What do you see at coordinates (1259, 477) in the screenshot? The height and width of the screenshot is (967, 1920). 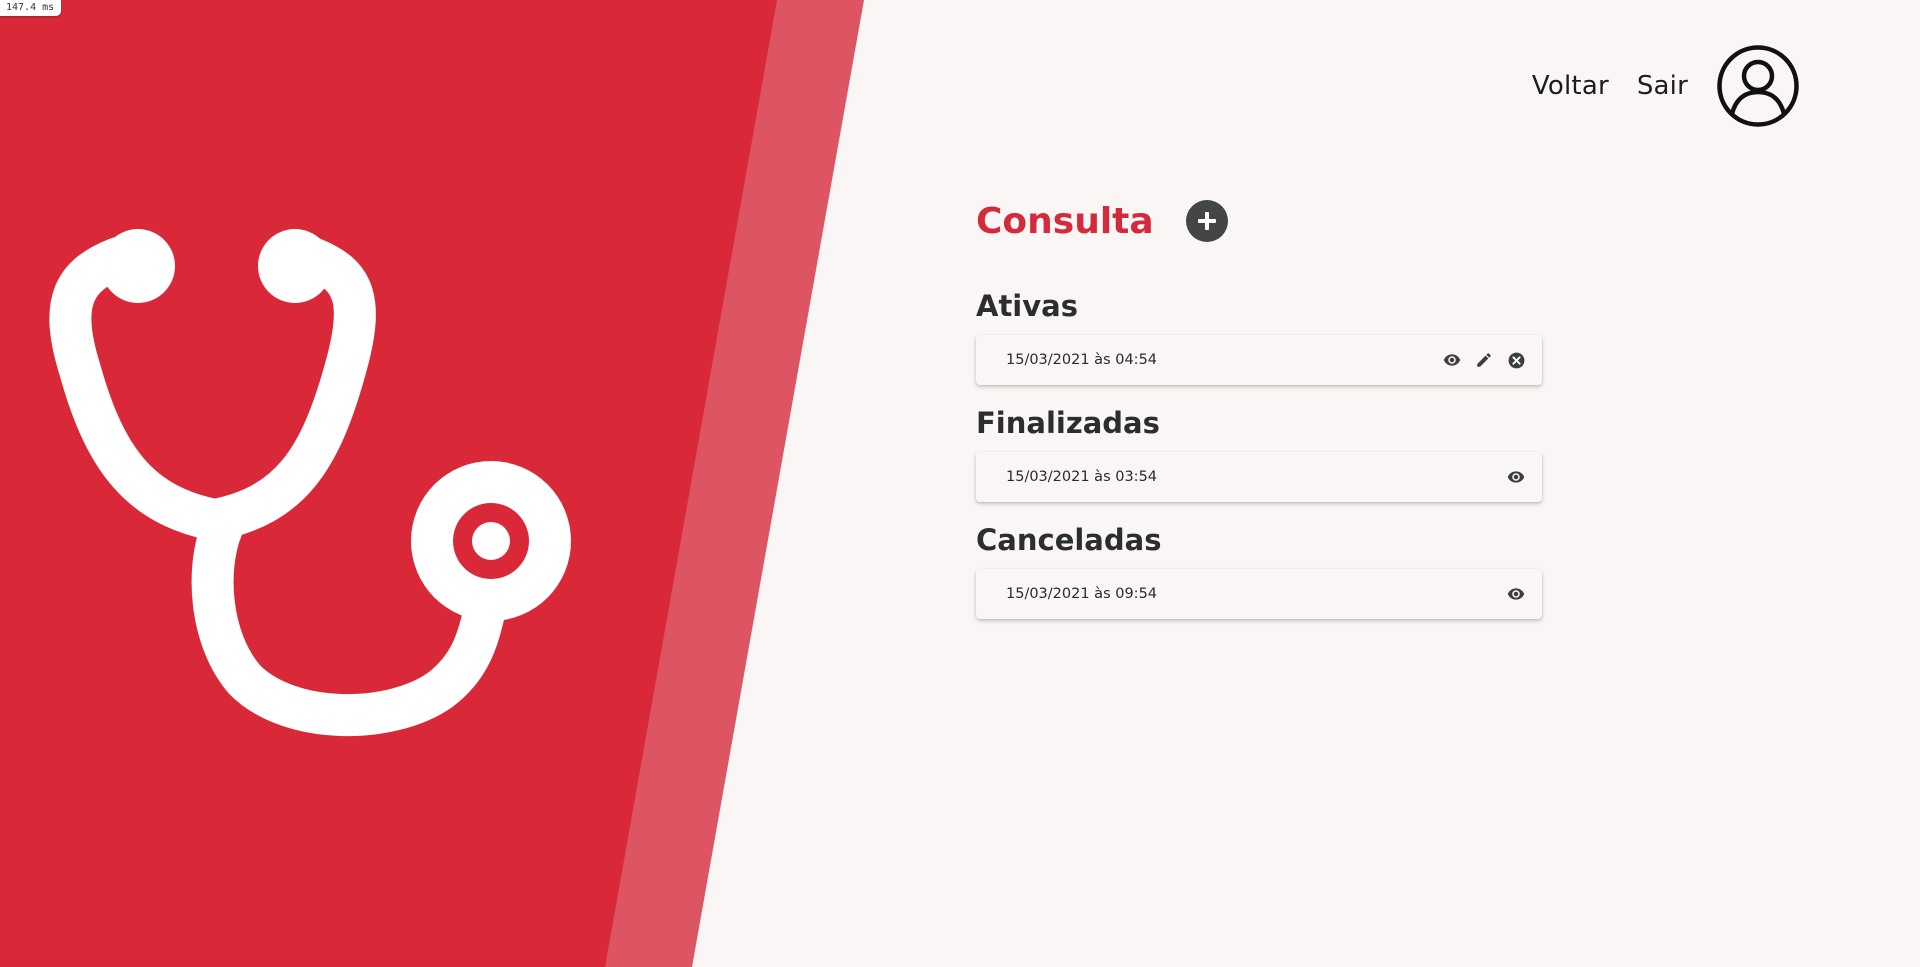 I see `consultation-card: 15/03/2021 às 03:54` at bounding box center [1259, 477].